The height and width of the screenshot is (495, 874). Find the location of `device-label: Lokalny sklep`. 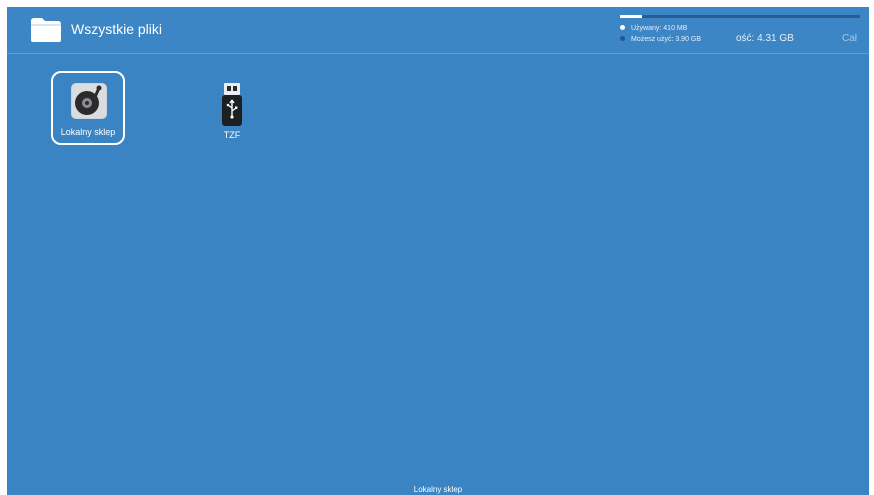

device-label: Lokalny sklep is located at coordinates (88, 132).